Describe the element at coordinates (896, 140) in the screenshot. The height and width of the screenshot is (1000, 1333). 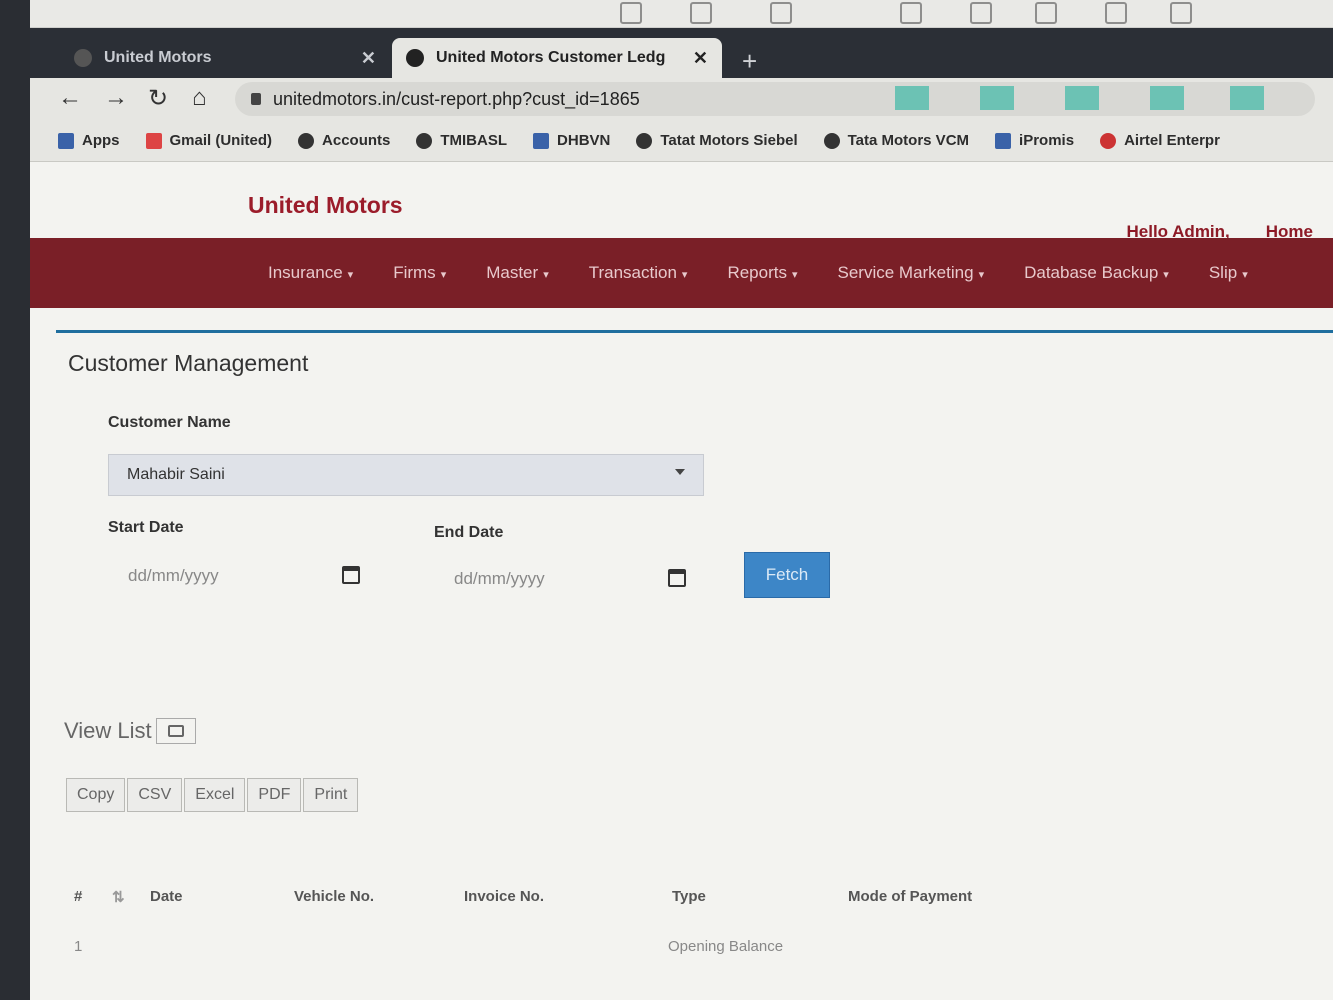
I see `bookmark-vcm: Tata Motors VCM` at that location.